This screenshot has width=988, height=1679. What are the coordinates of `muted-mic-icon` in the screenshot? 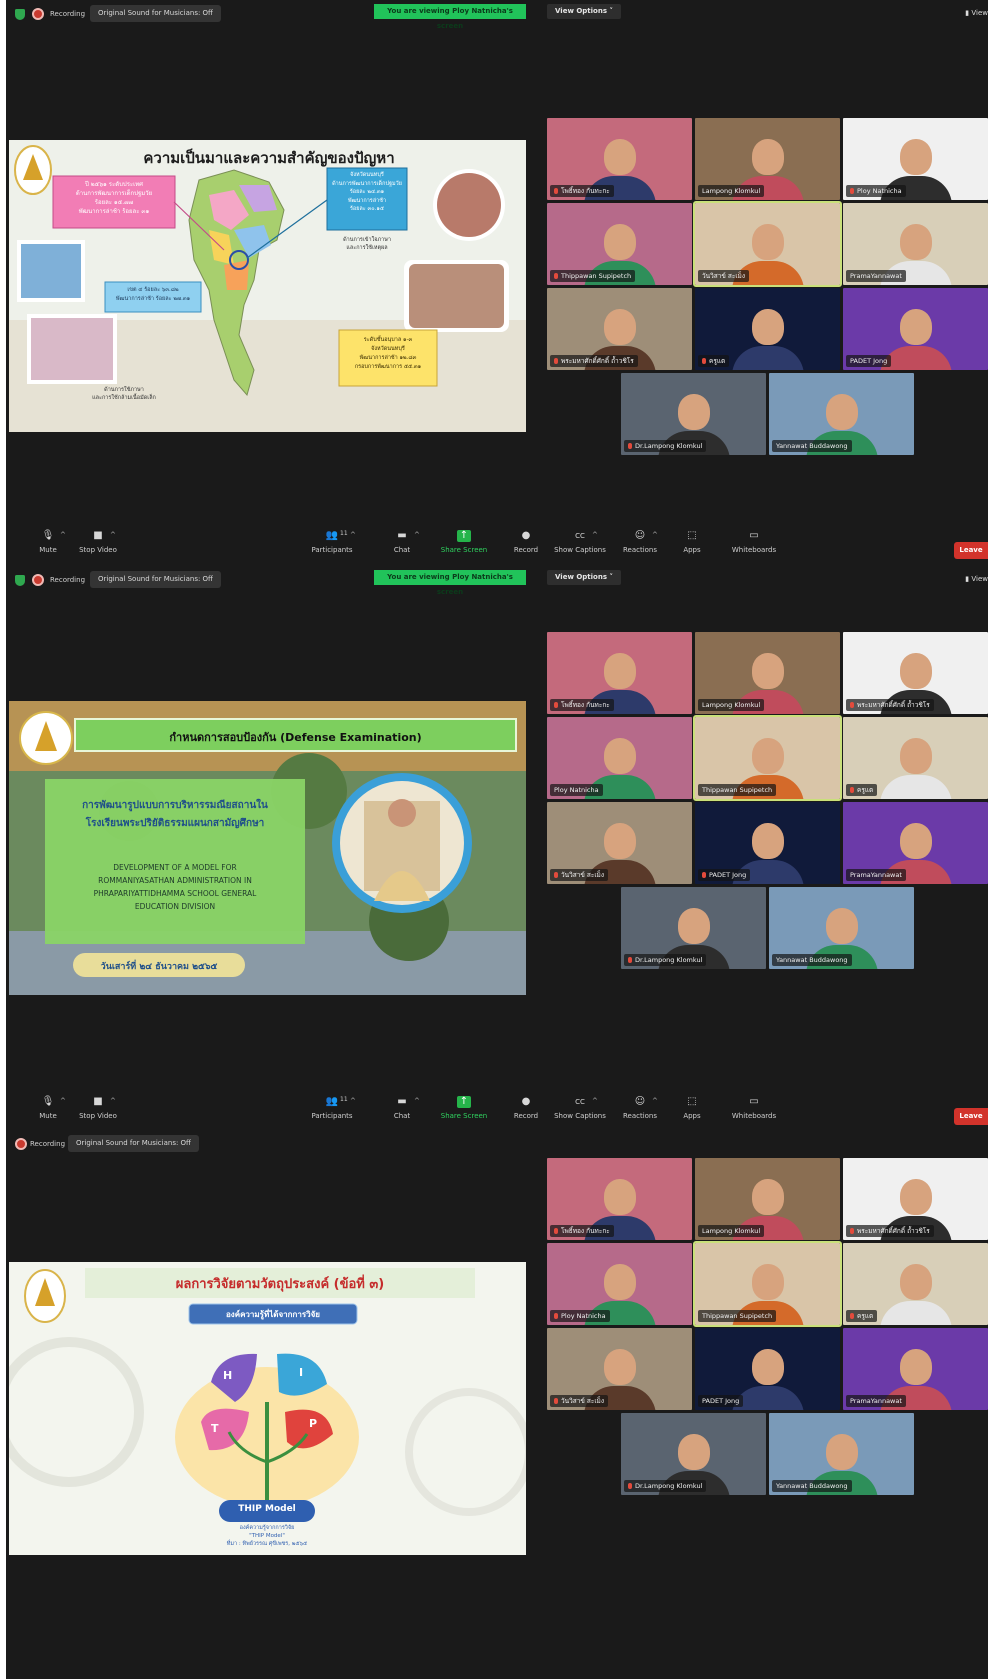 It's located at (630, 1486).